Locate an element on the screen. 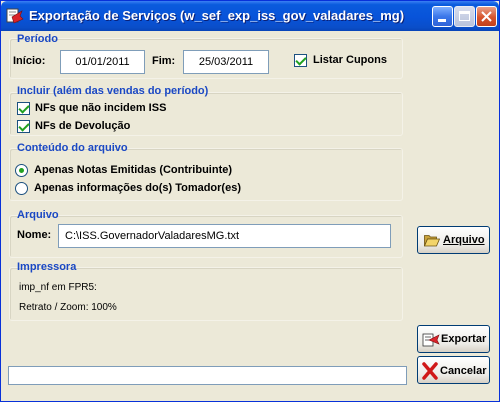 Image resolution: width=500 pixels, height=402 pixels. listar-cupons-checkbox is located at coordinates (300, 60).